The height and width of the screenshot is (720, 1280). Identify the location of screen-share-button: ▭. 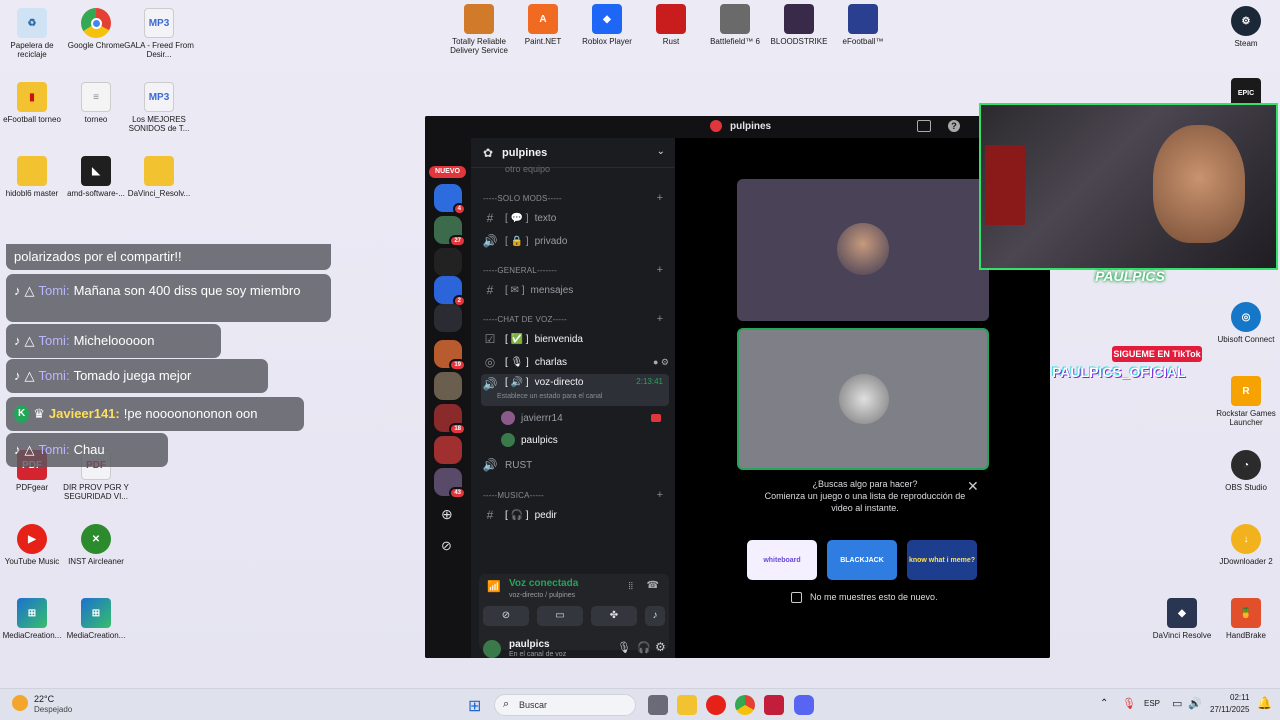
(560, 616).